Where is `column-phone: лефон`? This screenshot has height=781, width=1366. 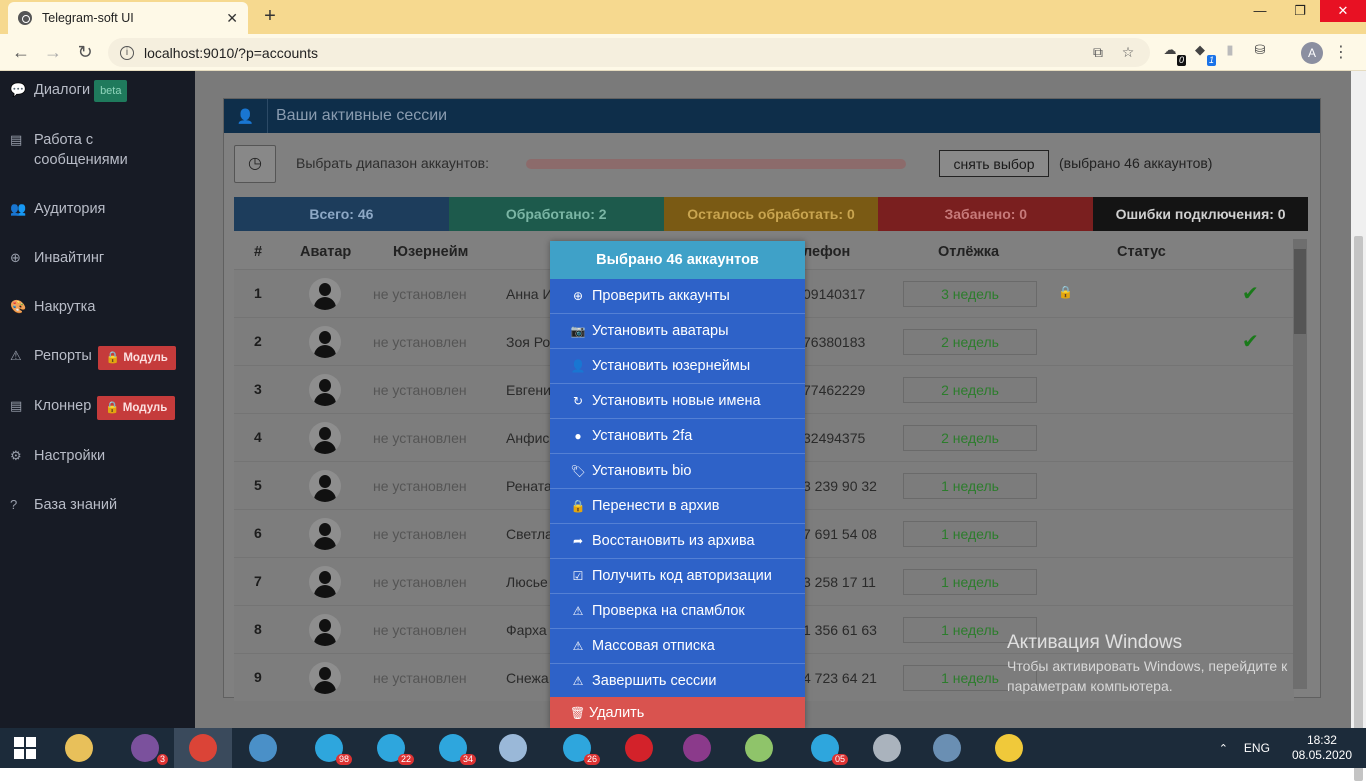
column-phone: лефон is located at coordinates (826, 252).